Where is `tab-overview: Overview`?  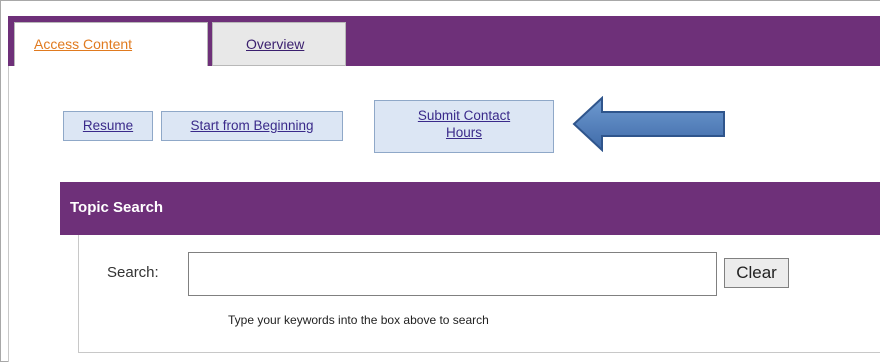
tab-overview: Overview is located at coordinates (279, 44).